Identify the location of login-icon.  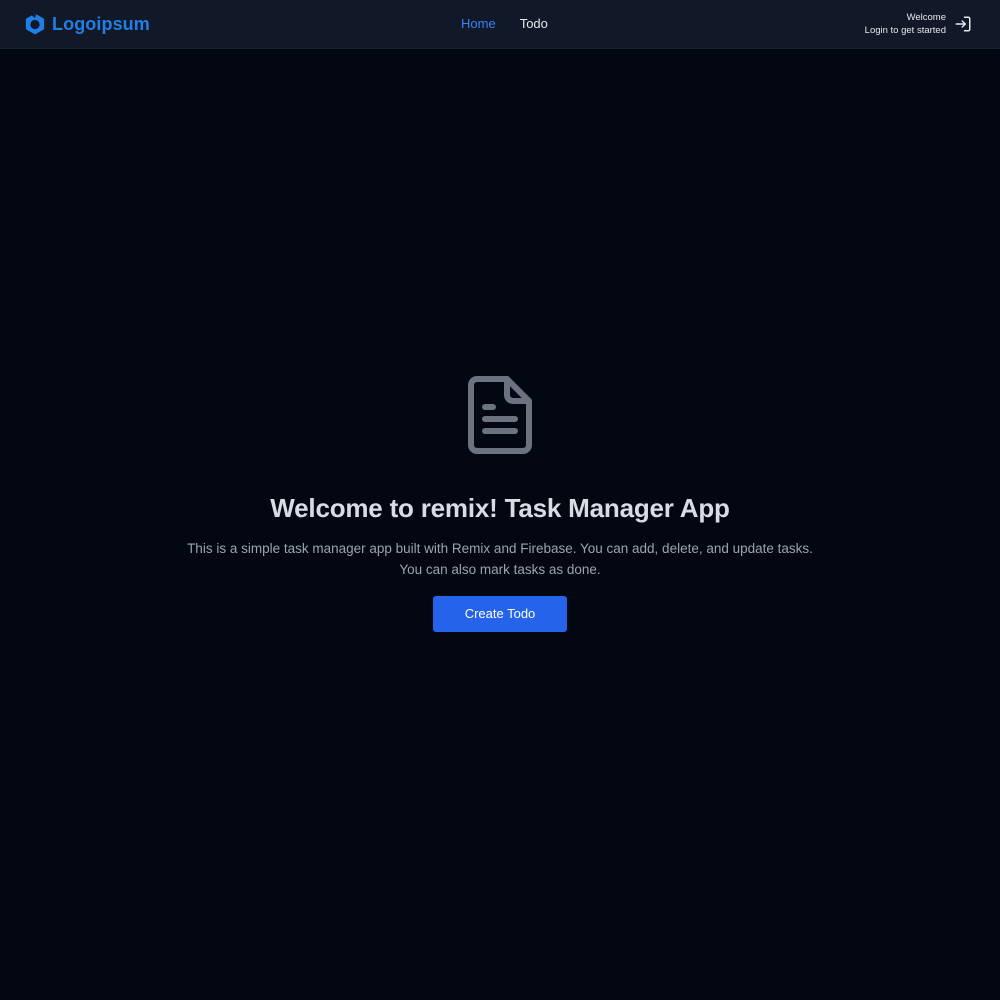
(963, 24).